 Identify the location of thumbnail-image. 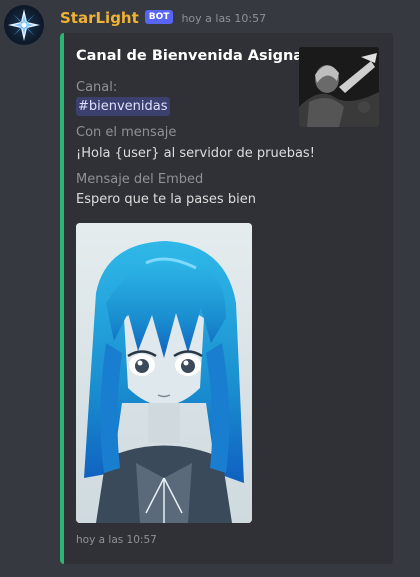
(339, 87).